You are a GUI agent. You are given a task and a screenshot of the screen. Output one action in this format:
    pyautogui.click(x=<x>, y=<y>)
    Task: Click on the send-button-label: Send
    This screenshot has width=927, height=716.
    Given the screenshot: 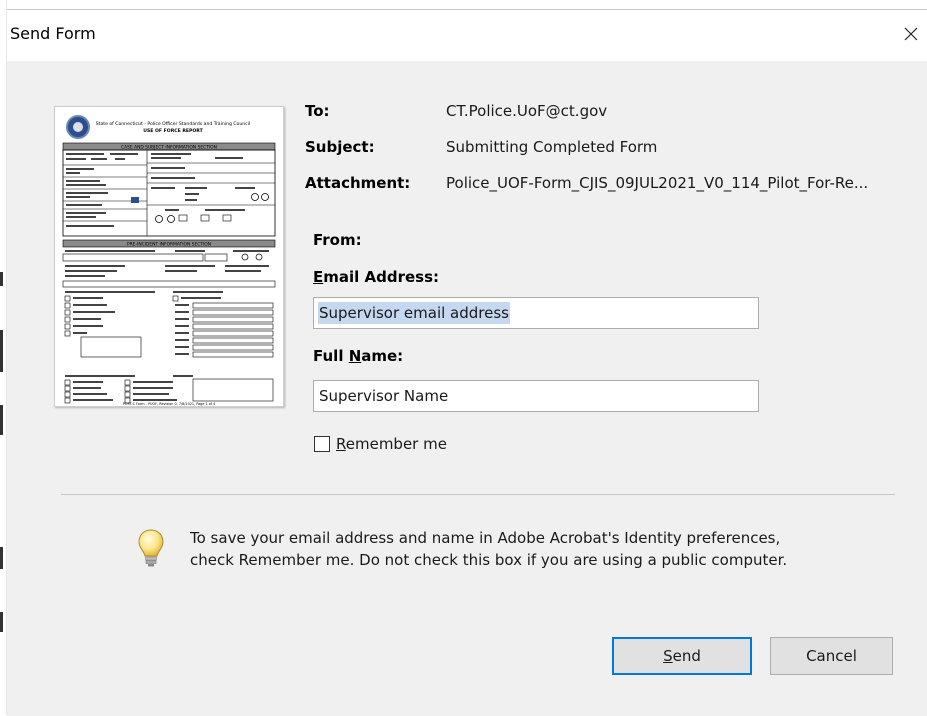 What is the action you would take?
    pyautogui.click(x=682, y=656)
    